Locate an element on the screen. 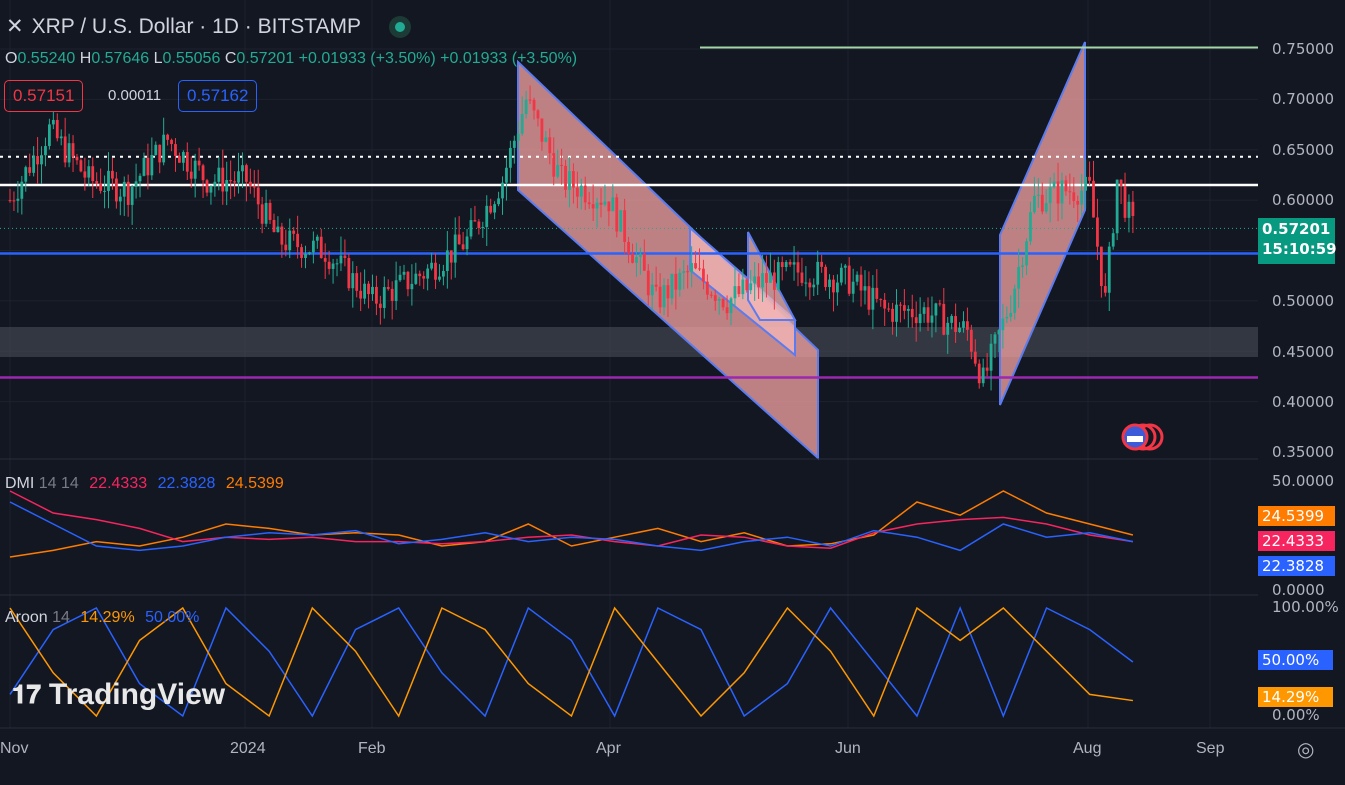 The image size is (1345, 785). aroon-down-badge: 50.00% is located at coordinates (1295, 660).